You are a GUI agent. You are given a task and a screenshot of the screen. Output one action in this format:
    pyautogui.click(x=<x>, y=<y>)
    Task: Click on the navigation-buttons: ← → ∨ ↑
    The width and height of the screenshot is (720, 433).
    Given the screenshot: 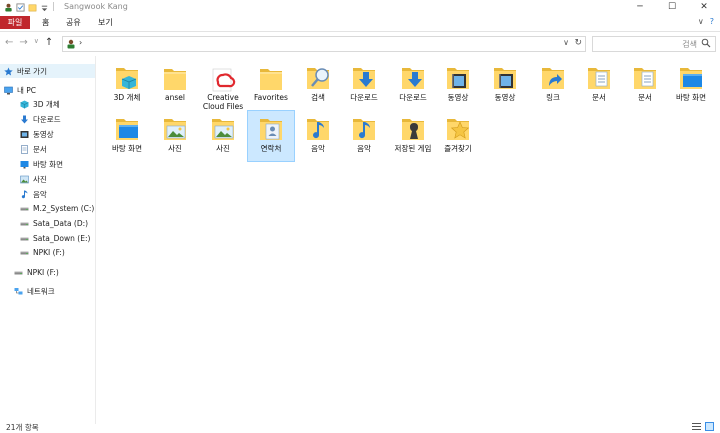 What is the action you would take?
    pyautogui.click(x=29, y=42)
    